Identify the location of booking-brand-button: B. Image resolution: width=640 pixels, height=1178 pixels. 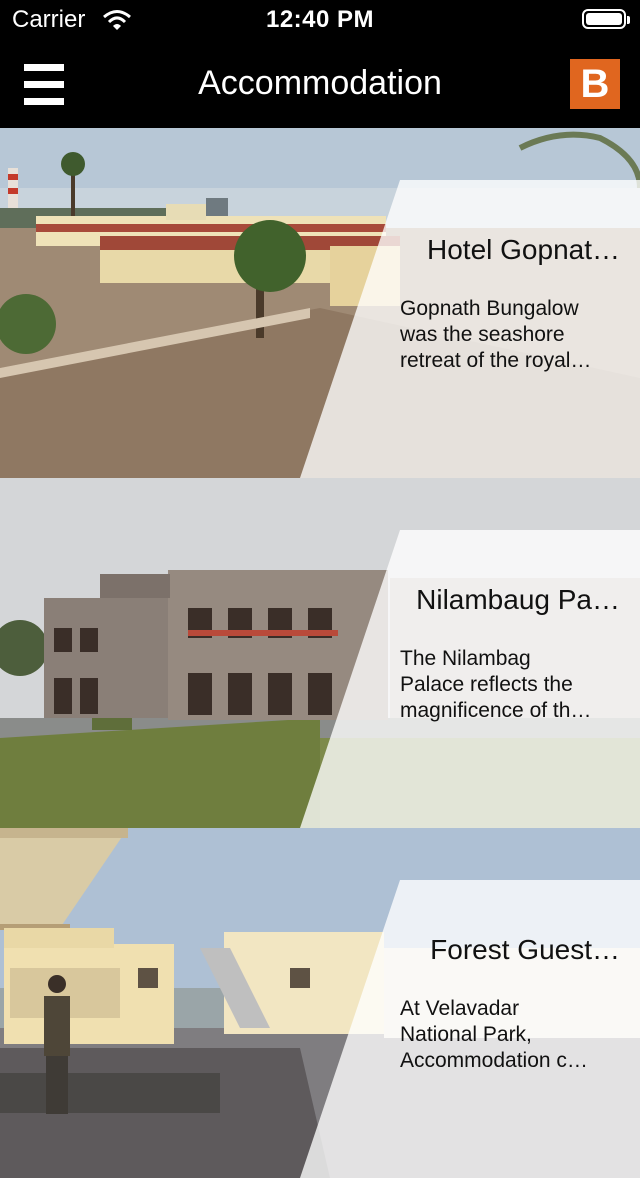
(595, 84).